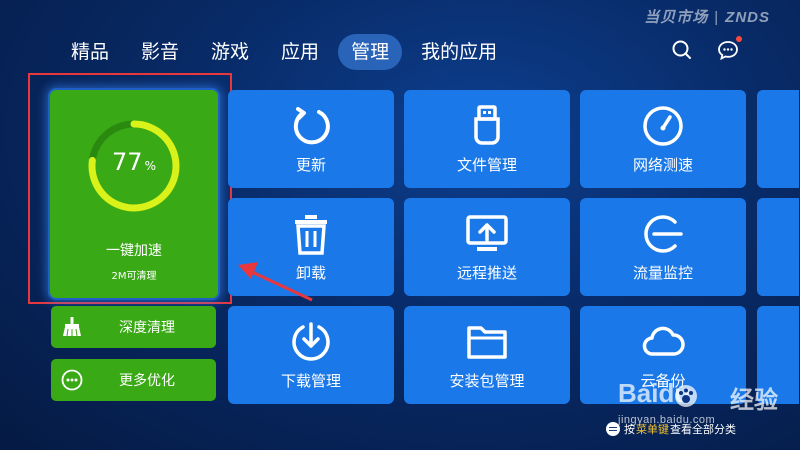 Image resolution: width=800 pixels, height=450 pixels. What do you see at coordinates (487, 125) in the screenshot?
I see `usb-drive-icon` at bounding box center [487, 125].